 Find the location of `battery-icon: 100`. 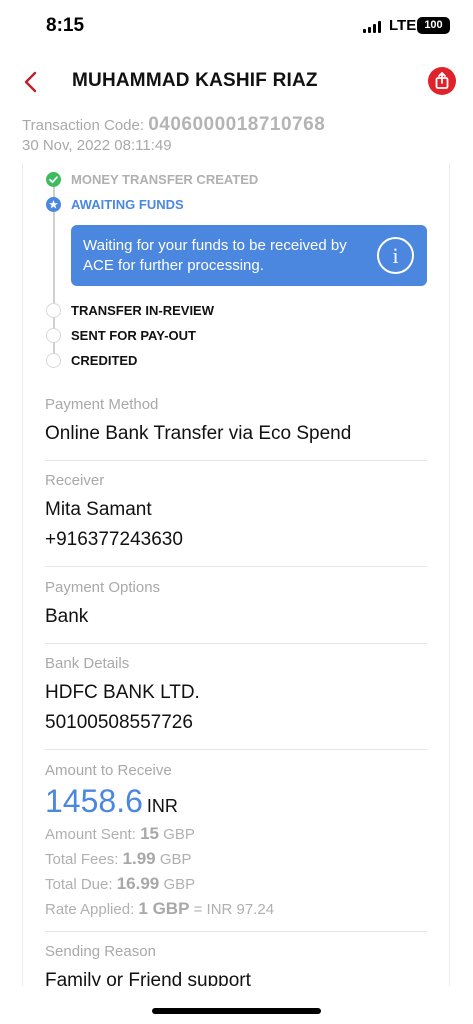

battery-icon: 100 is located at coordinates (433, 25).